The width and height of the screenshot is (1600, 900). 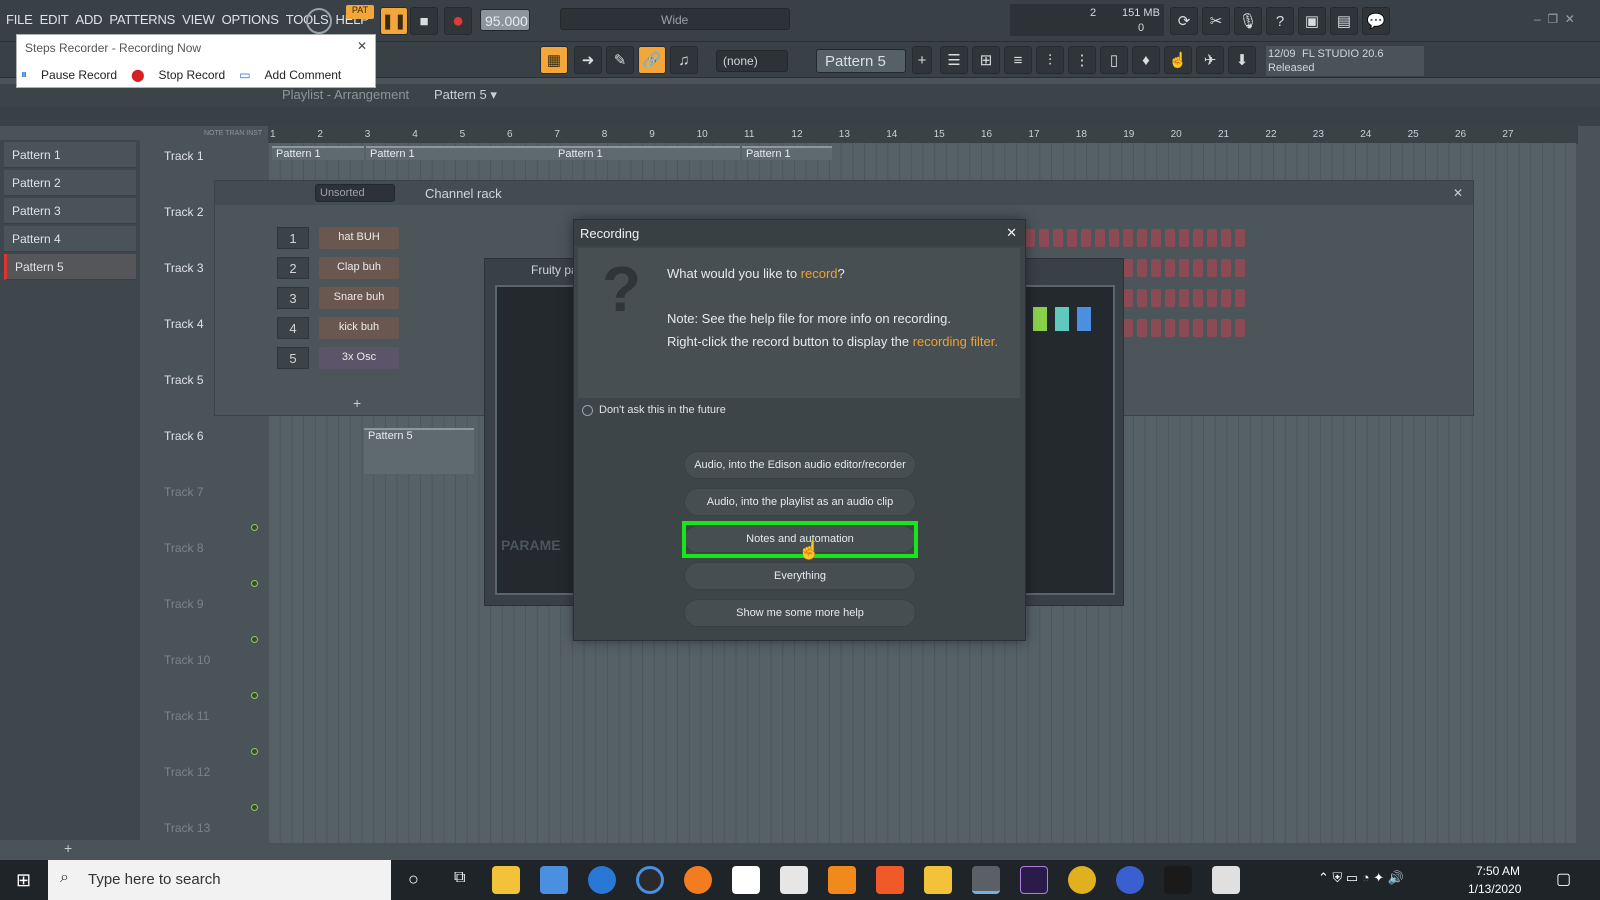 I want to click on track-header: Track 10, so click(x=214, y=675).